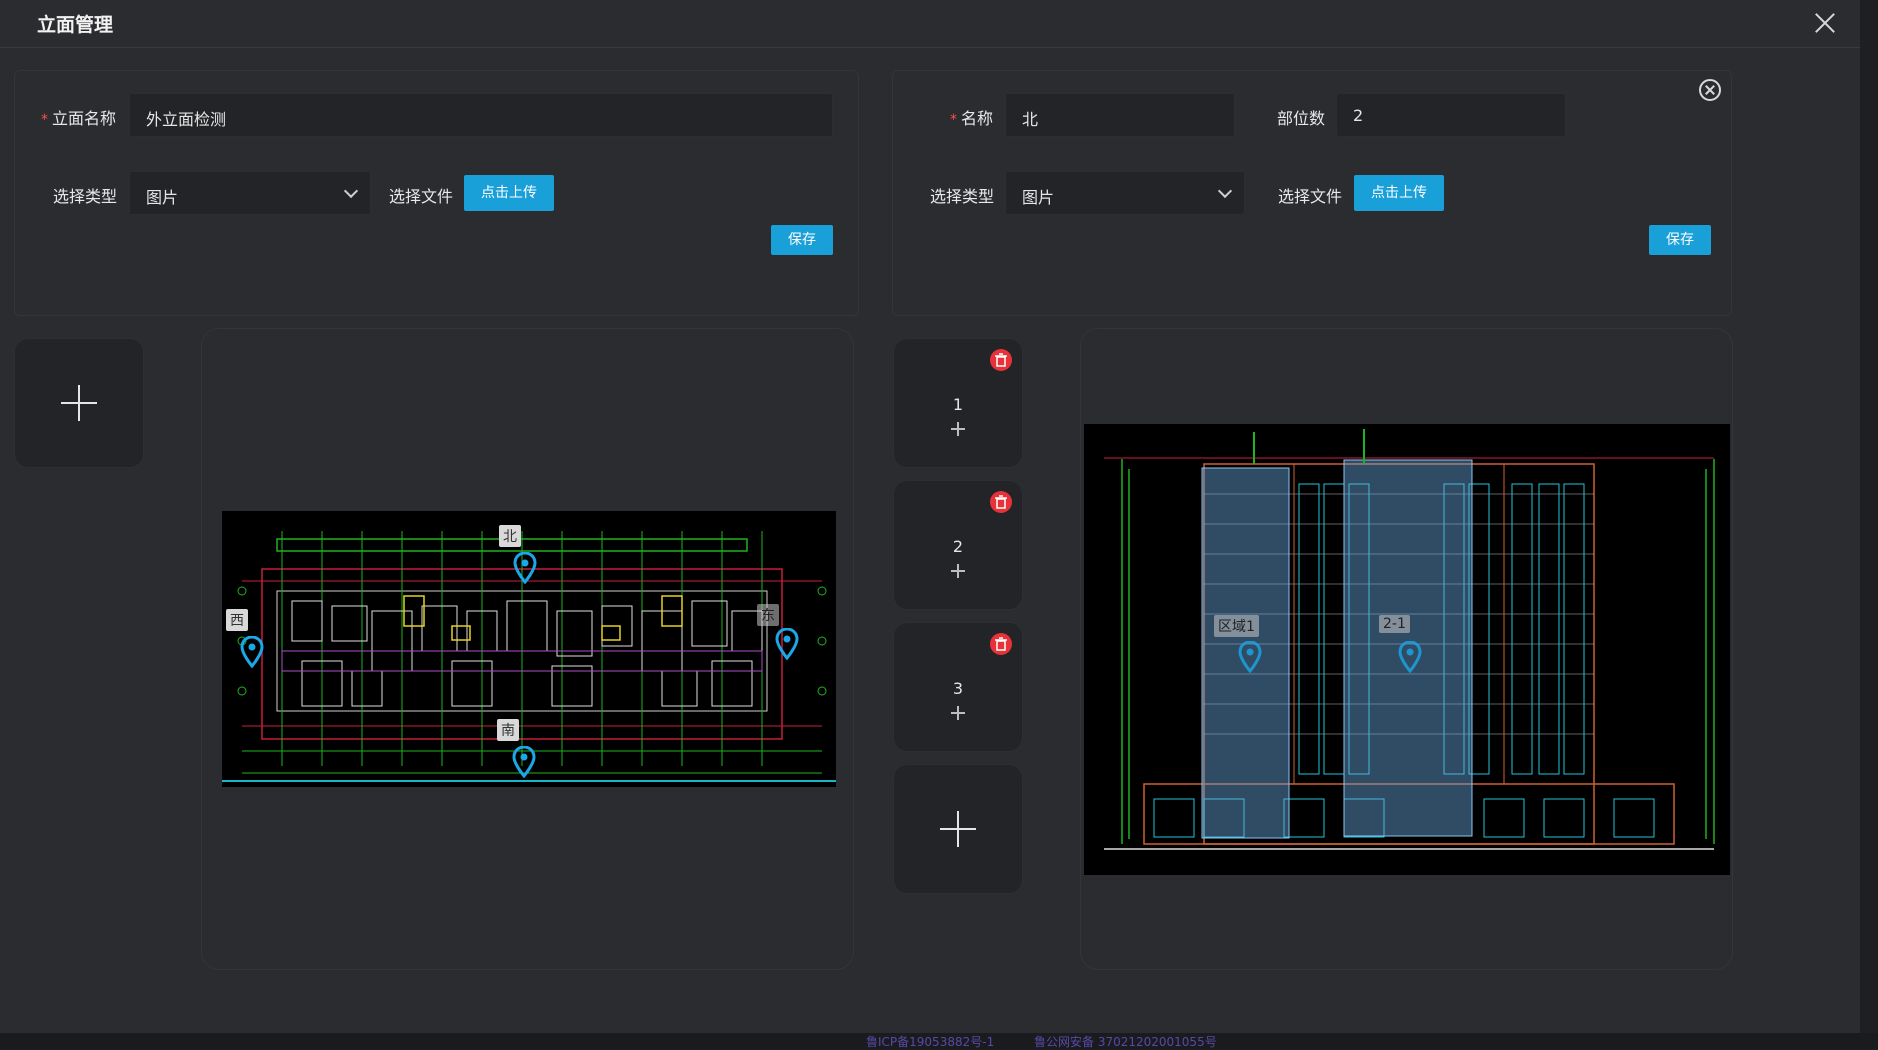 The height and width of the screenshot is (1050, 1878). I want to click on part-form-panel: * 名称 北 部位数 2 选择类型 图片 选择文件 点击上传 保存, so click(1312, 193).